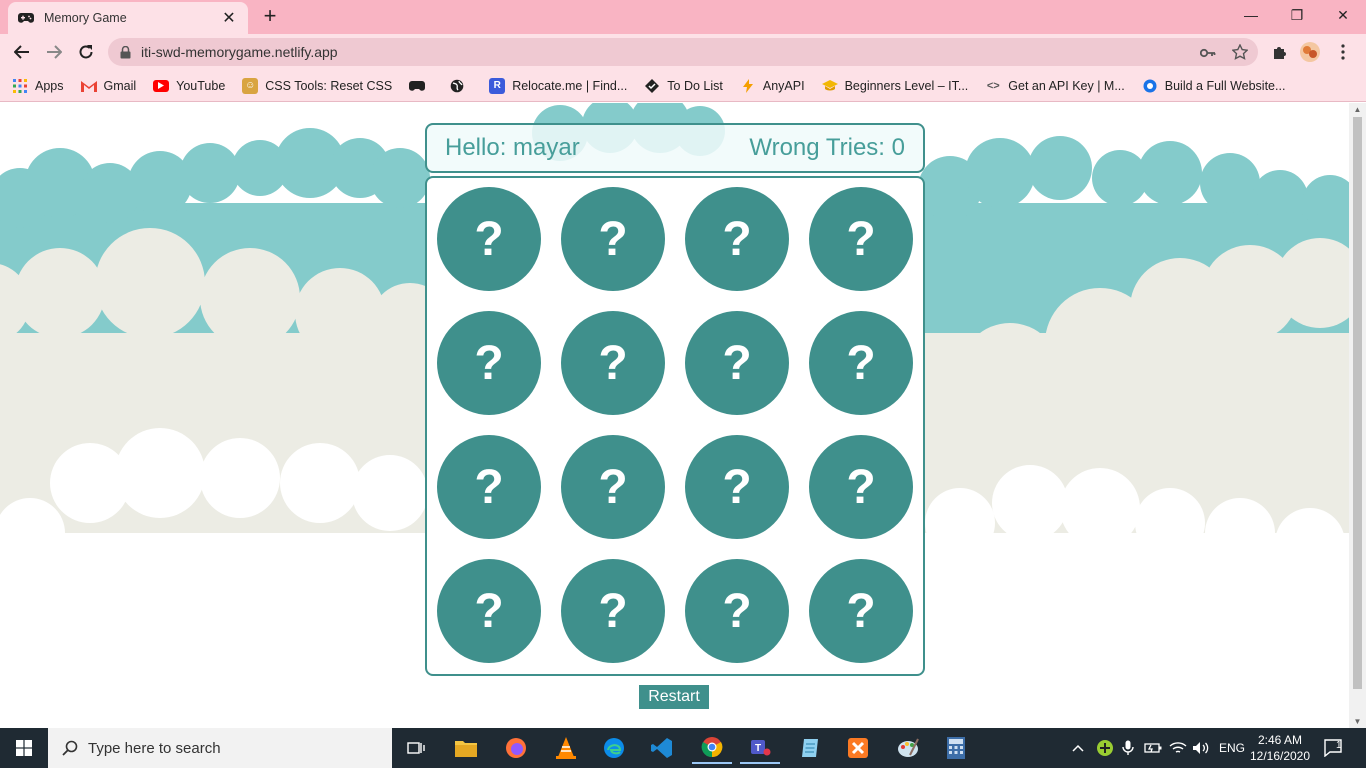 Image resolution: width=1366 pixels, height=768 pixels. I want to click on bookmark-gmail: Gmail, so click(108, 86).